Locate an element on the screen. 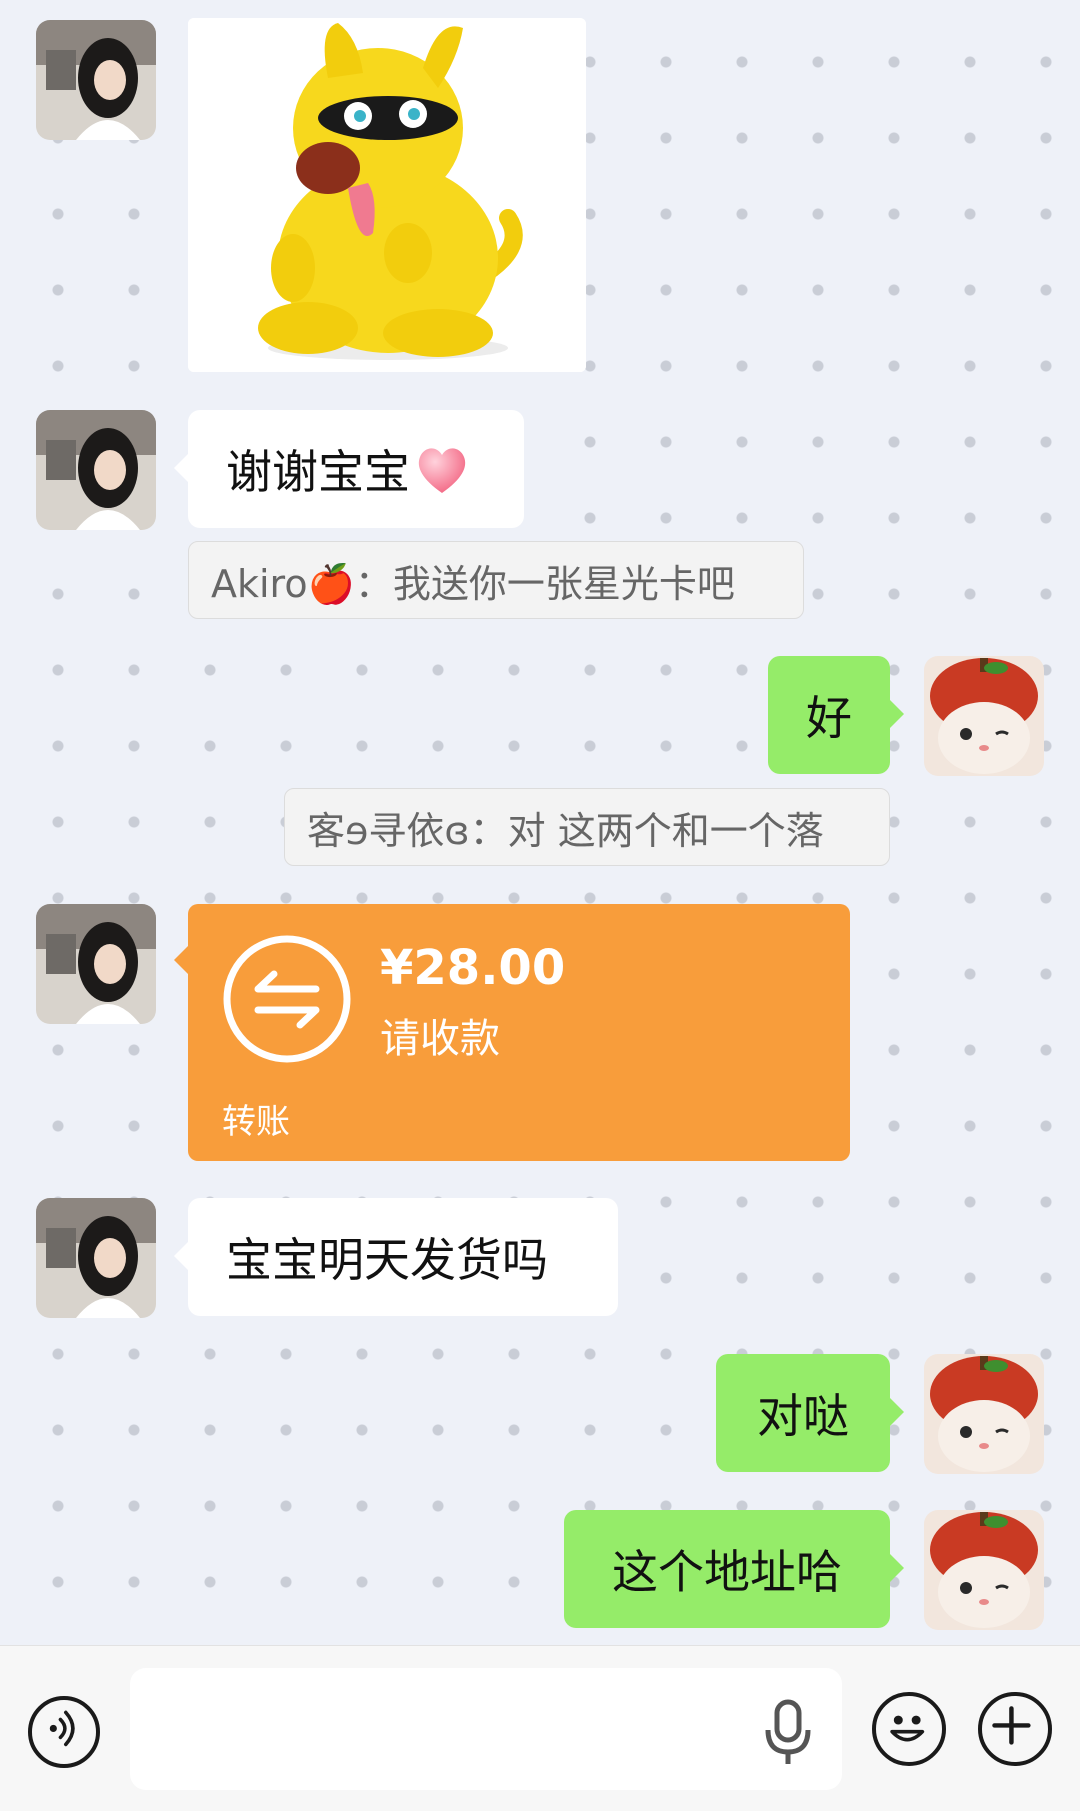 The width and height of the screenshot is (1080, 1811). plus-button is located at coordinates (1015, 1729).